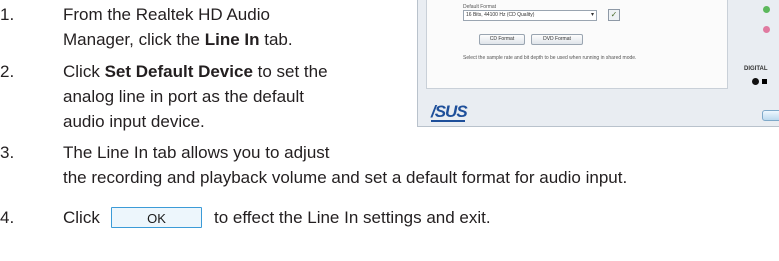  What do you see at coordinates (7, 152) in the screenshot?
I see `step-number: 3.` at bounding box center [7, 152].